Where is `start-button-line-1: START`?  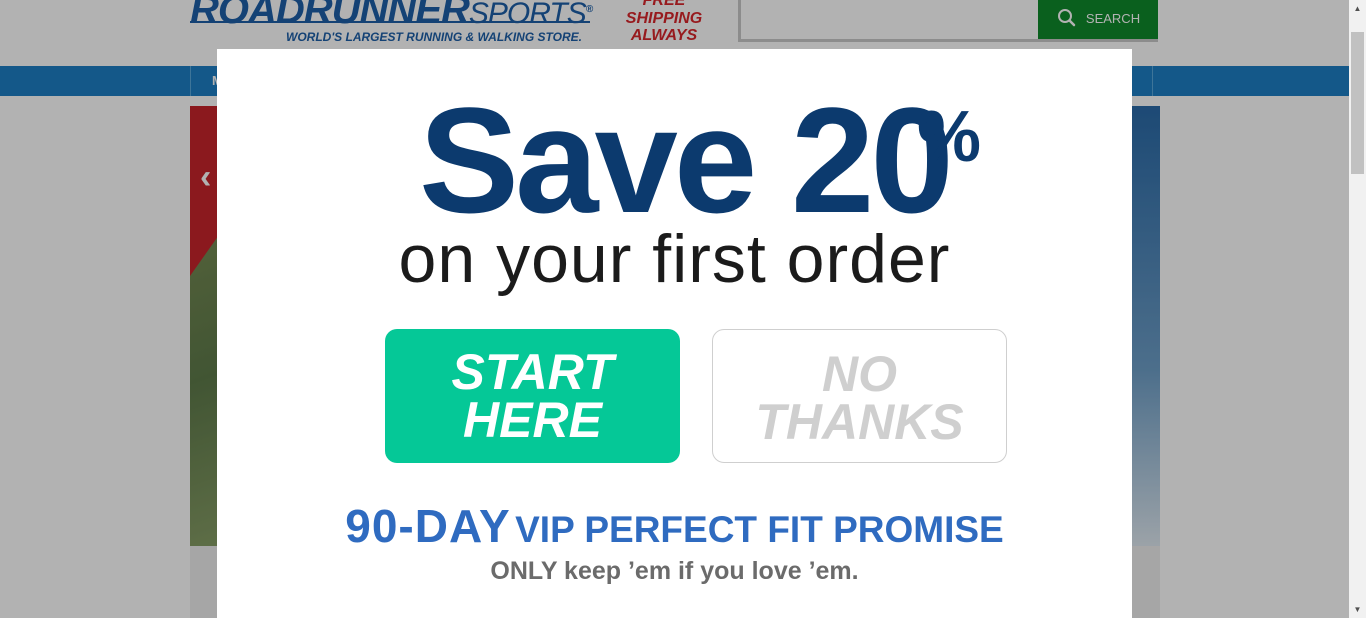 start-button-line-1: START is located at coordinates (532, 372).